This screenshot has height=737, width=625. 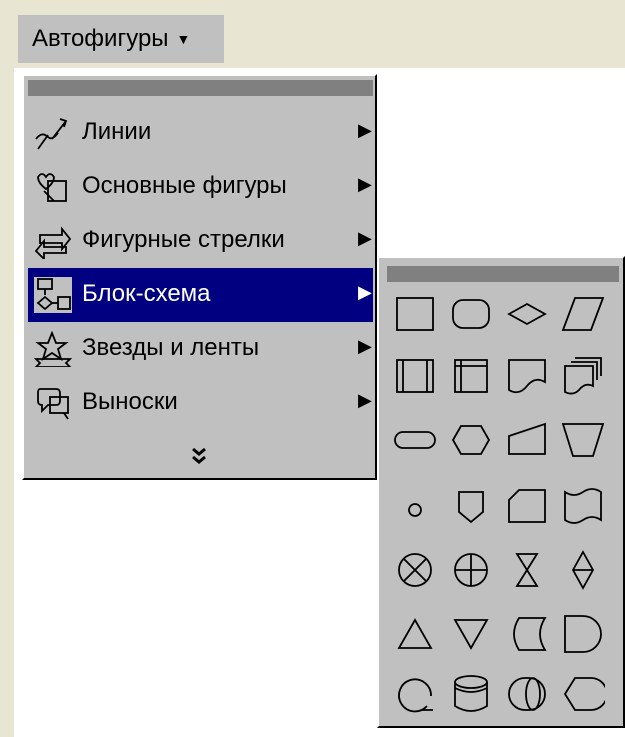 What do you see at coordinates (415, 570) in the screenshot?
I see `summing-junction-shape` at bounding box center [415, 570].